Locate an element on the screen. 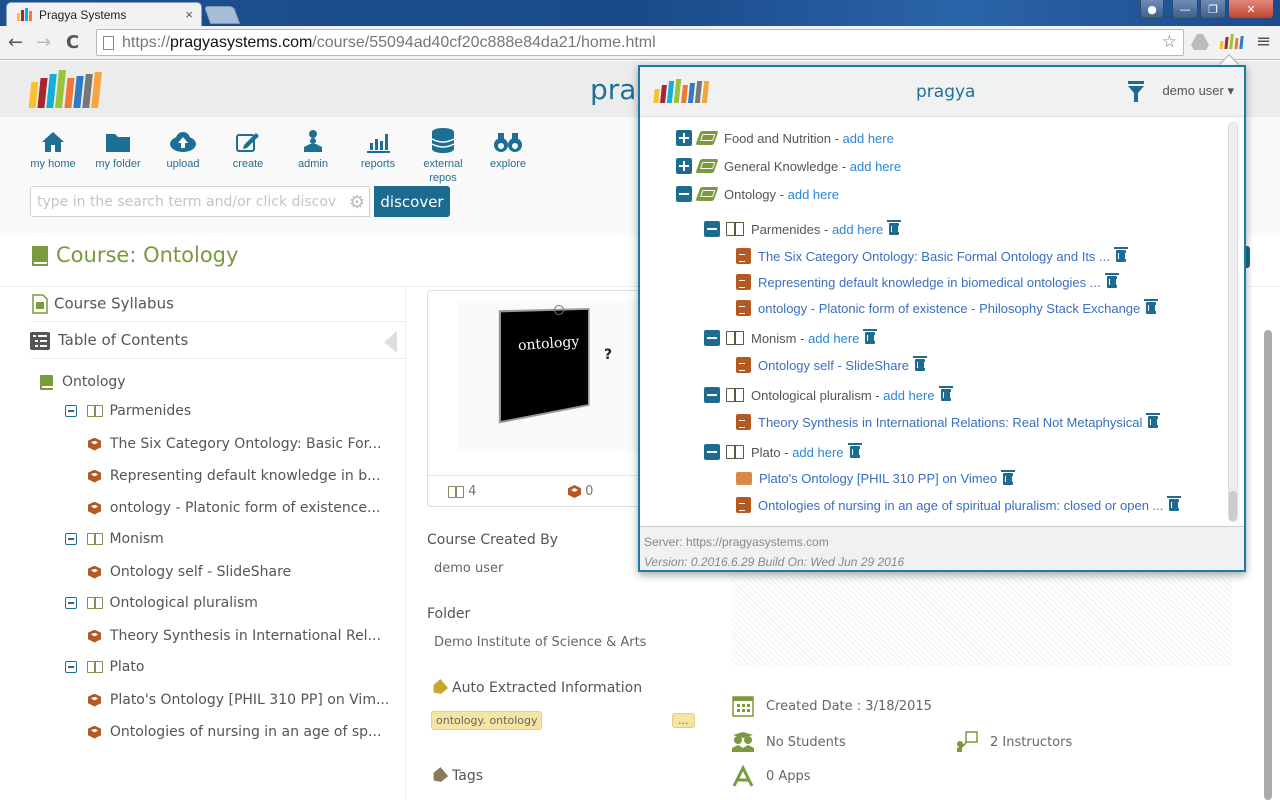  resource-row: Ontology self - SlideShare is located at coordinates (832, 364).